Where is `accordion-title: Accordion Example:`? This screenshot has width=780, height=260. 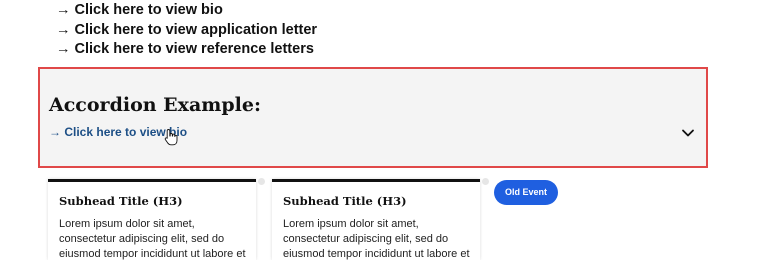
accordion-title: Accordion Example: is located at coordinates (155, 105).